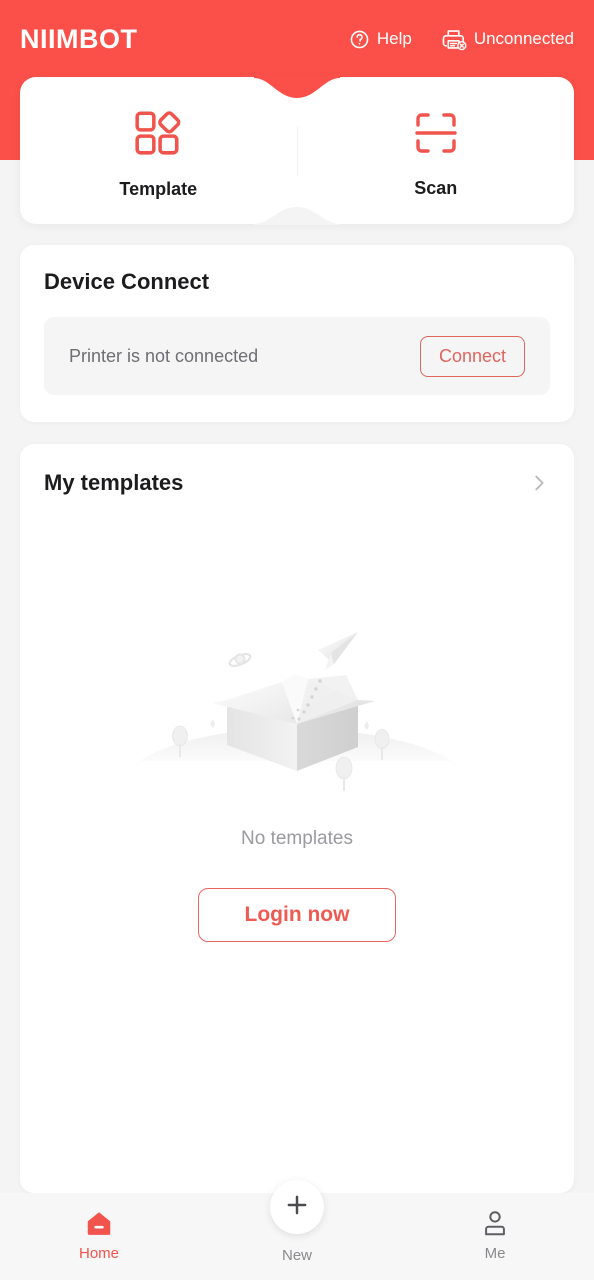  I want to click on my-templates-header: My templates, so click(297, 483).